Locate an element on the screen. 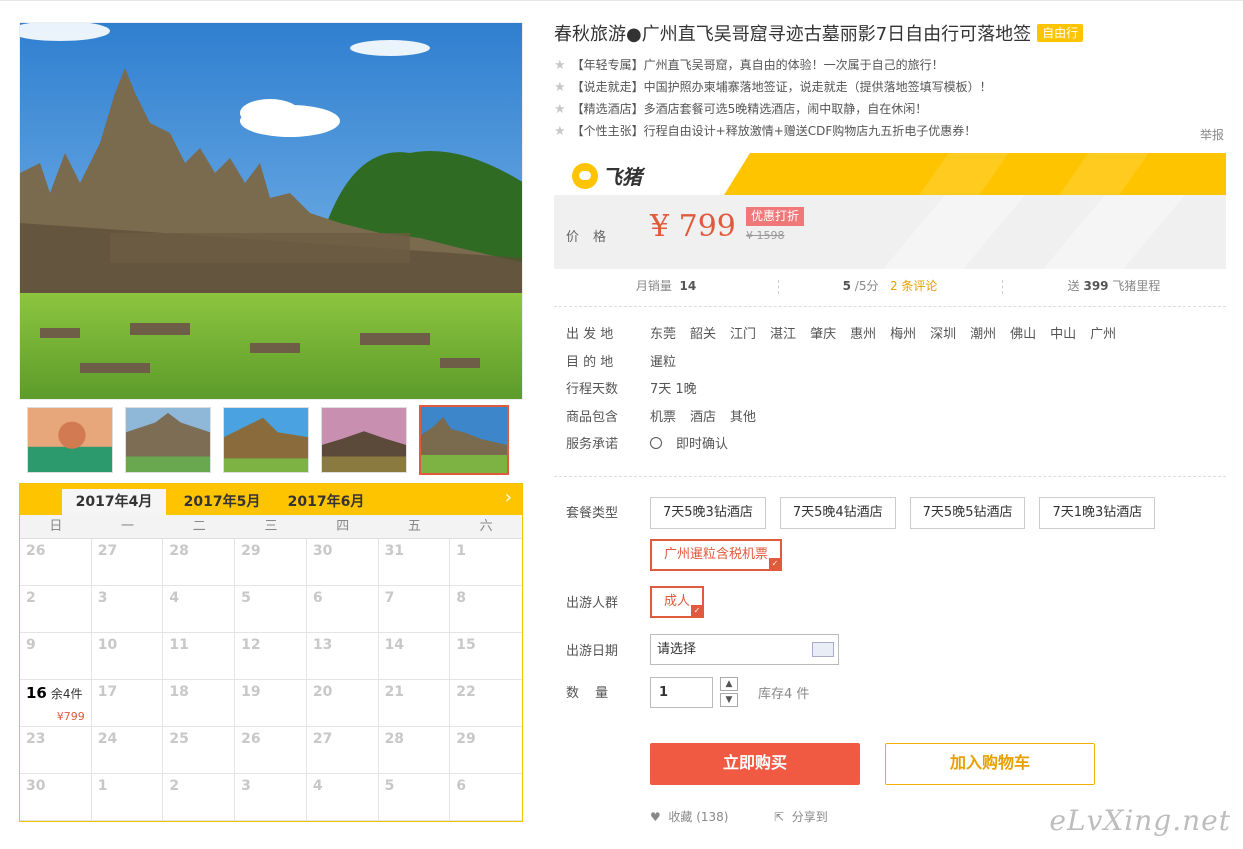 The image size is (1243, 849). decrement-arrow-icon: ▼ is located at coordinates (729, 700).